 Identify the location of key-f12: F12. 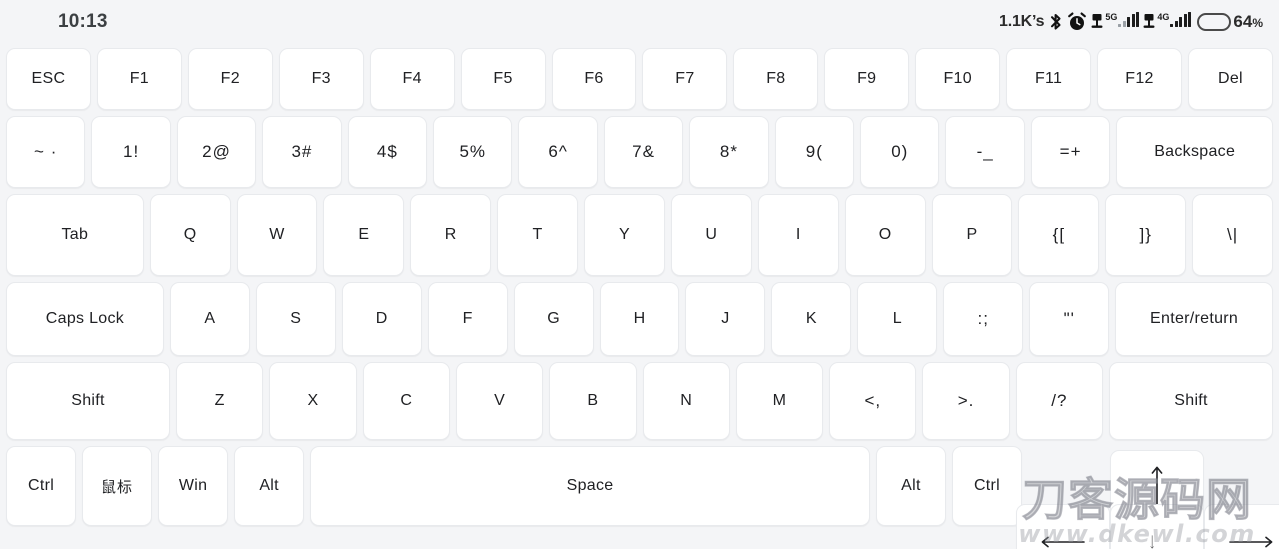
(1139, 79).